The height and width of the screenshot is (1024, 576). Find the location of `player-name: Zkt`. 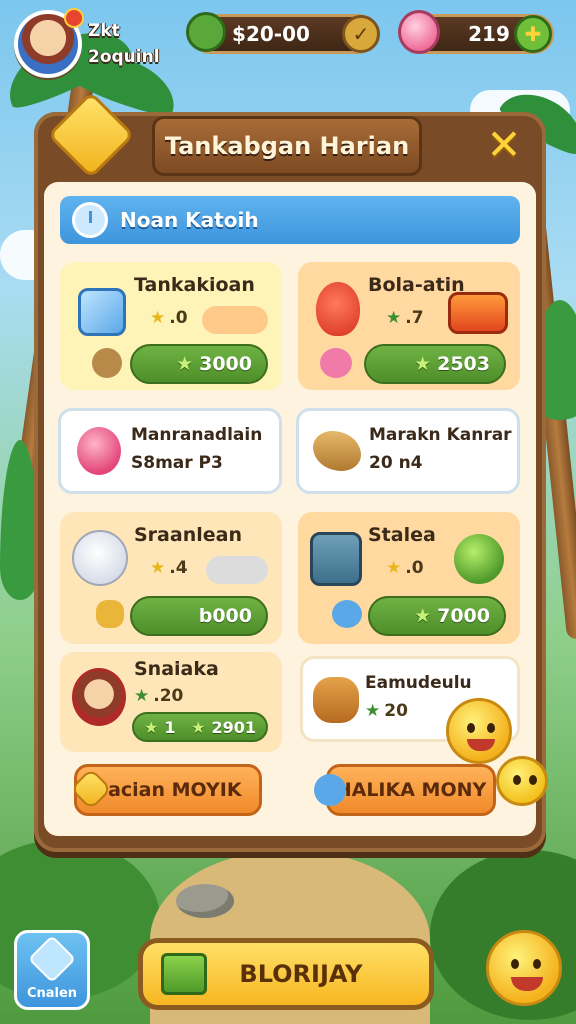

player-name: Zkt is located at coordinates (104, 31).